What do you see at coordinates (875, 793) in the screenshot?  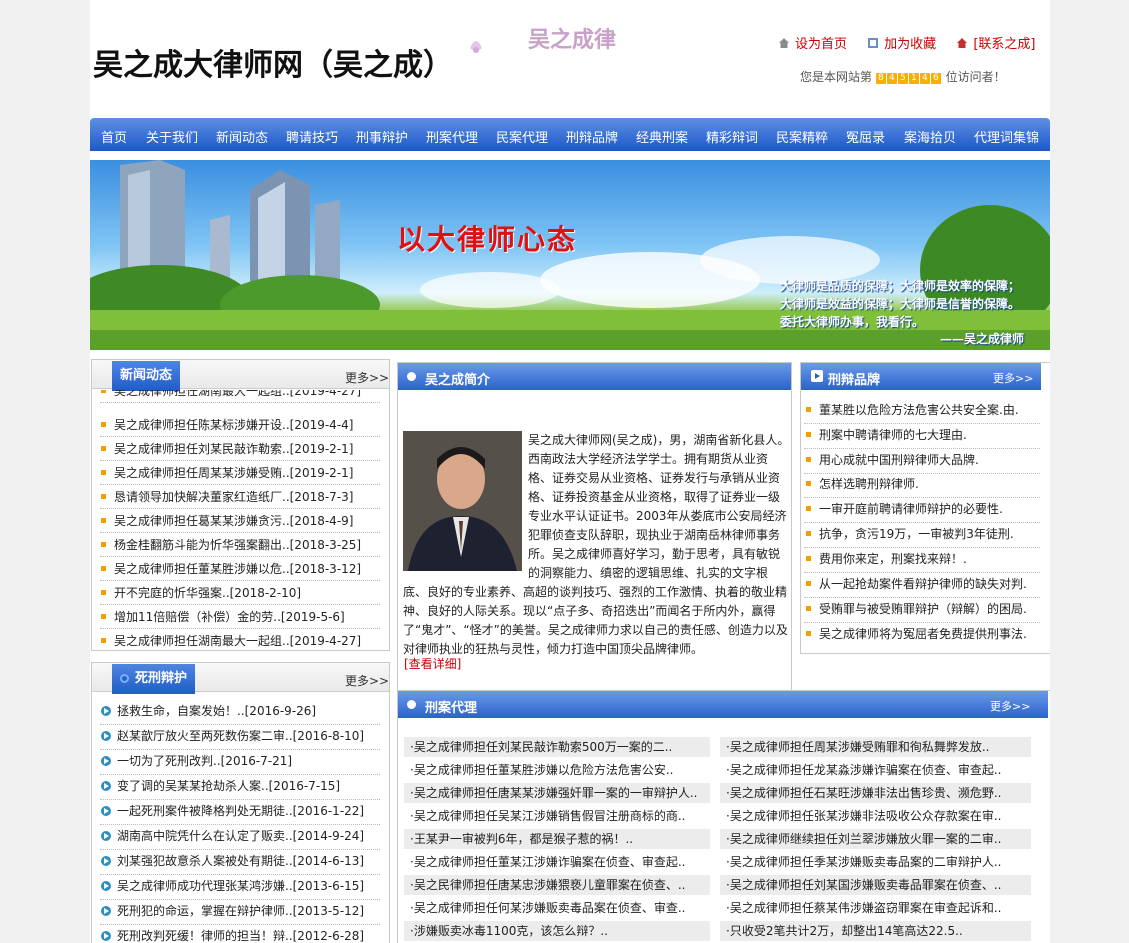 I see `case-row-right: ·吴之成律师担任石某旺涉嫌非法出售珍贵、濒危野..` at bounding box center [875, 793].